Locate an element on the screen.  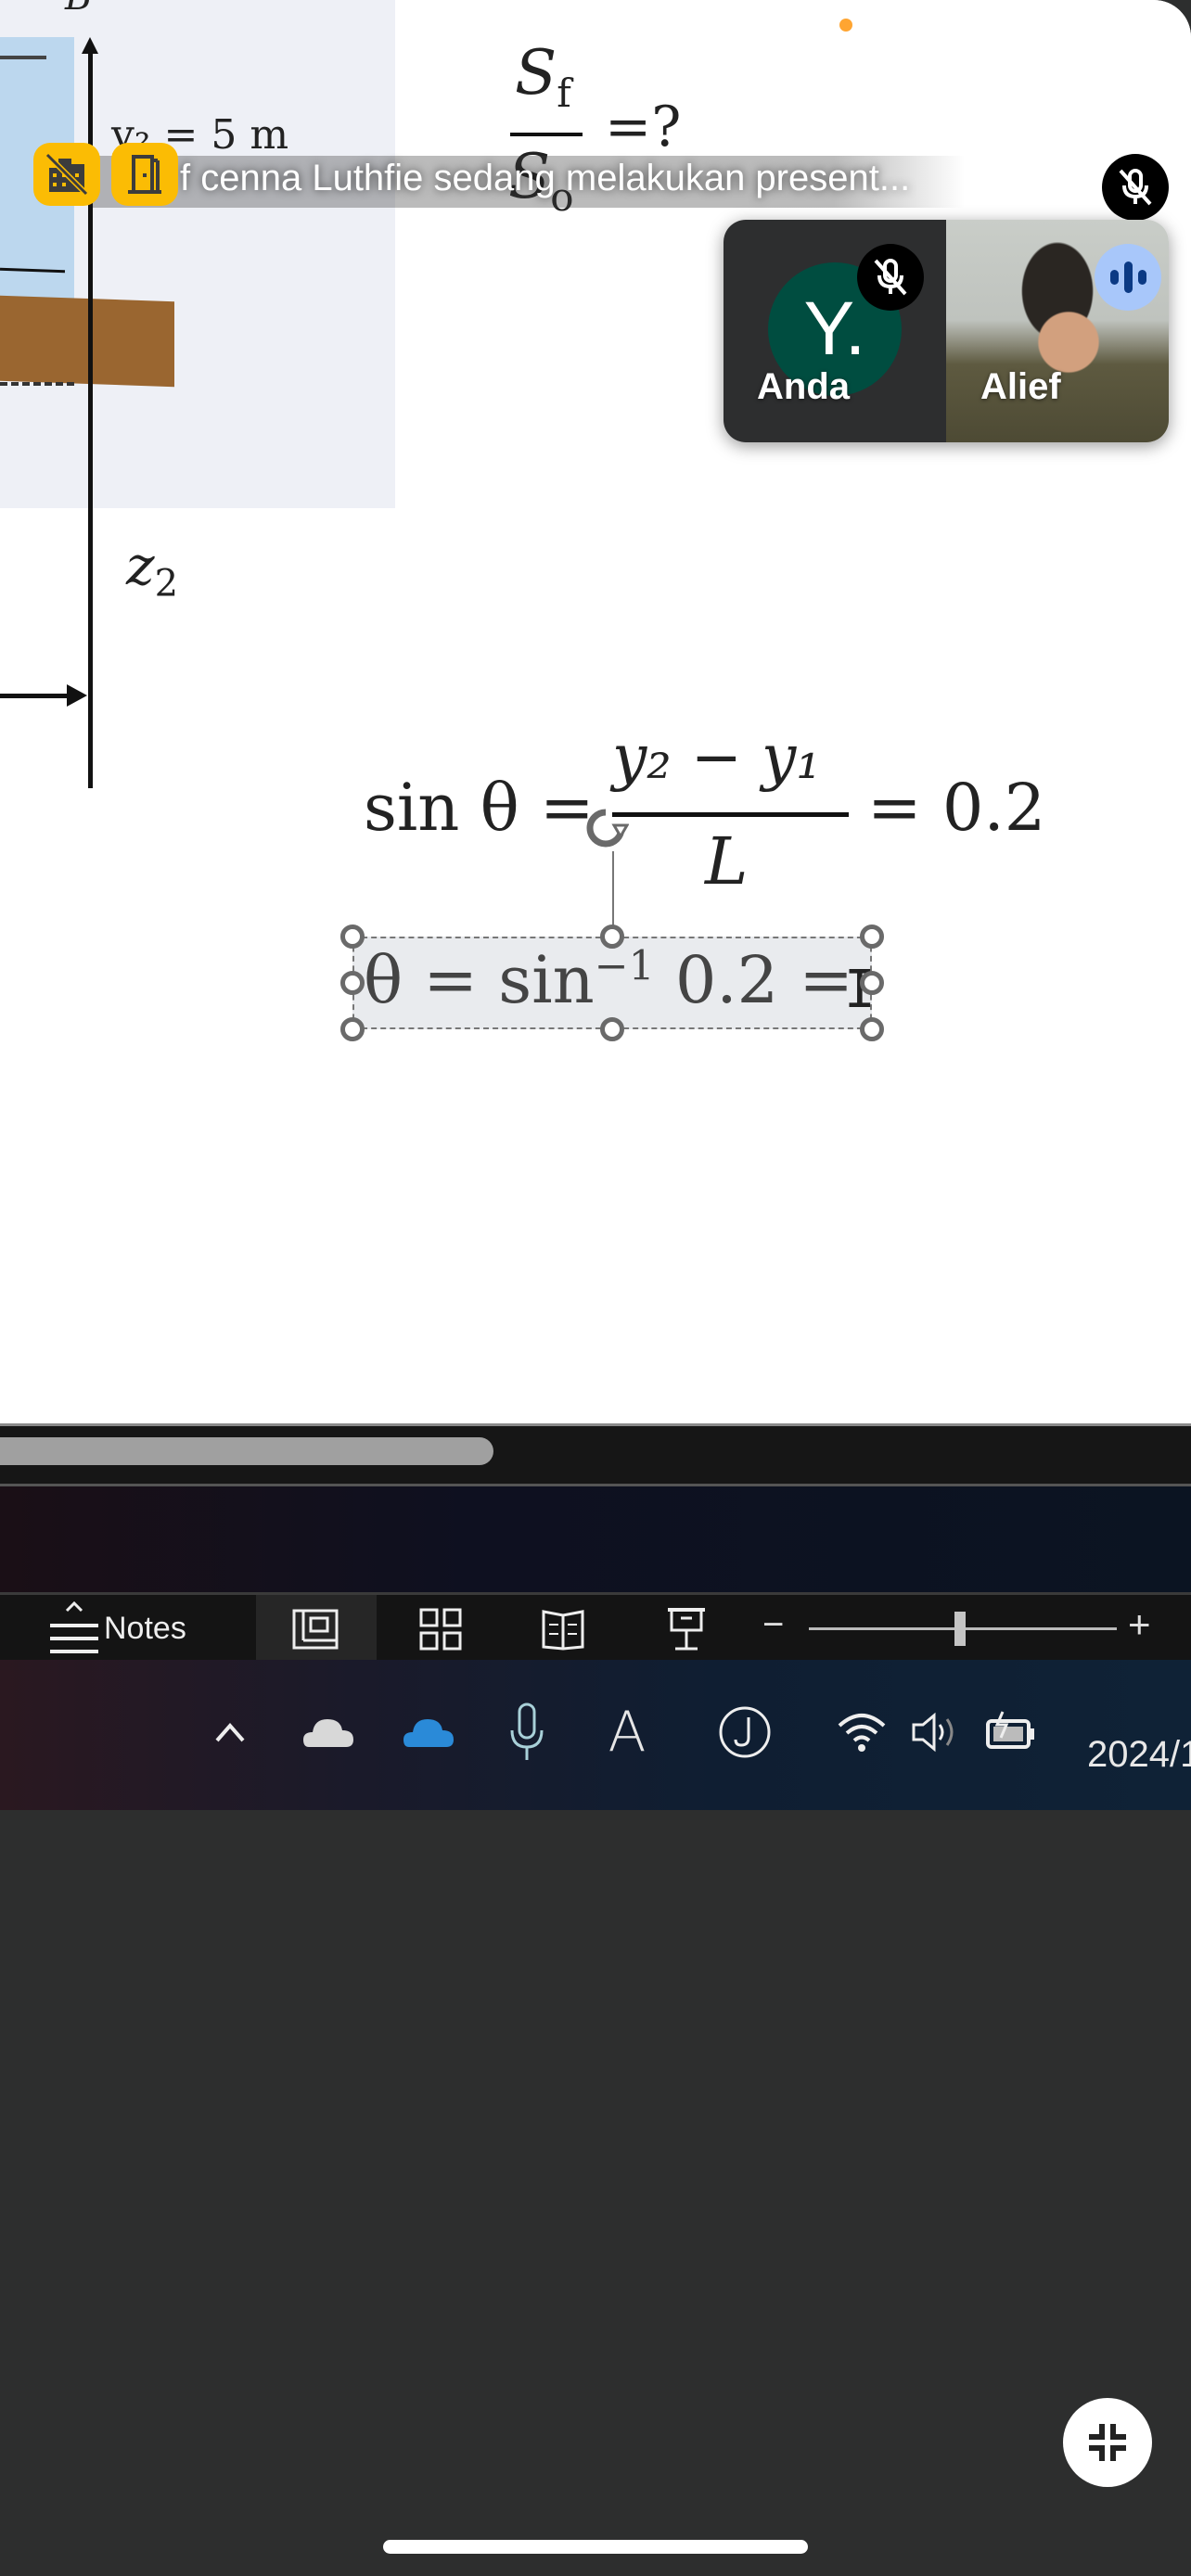
j-app-tray-button is located at coordinates (744, 1732).